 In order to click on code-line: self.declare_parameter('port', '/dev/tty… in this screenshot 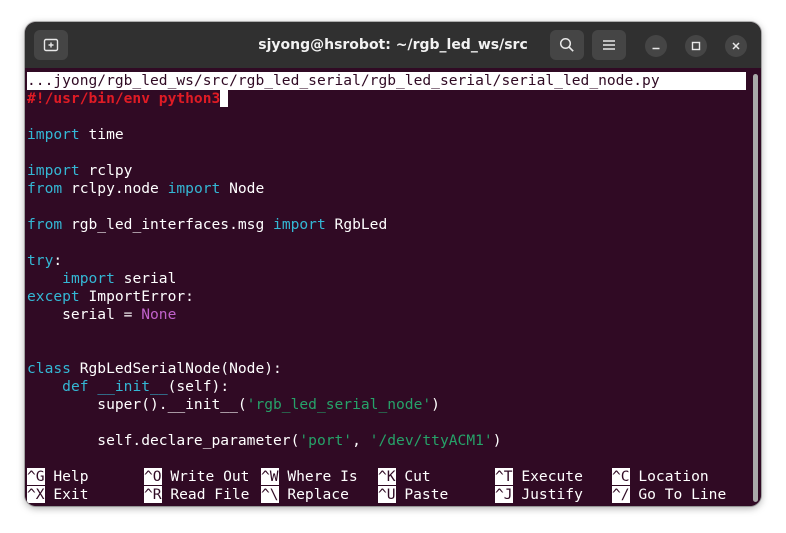, I will do `click(264, 441)`.